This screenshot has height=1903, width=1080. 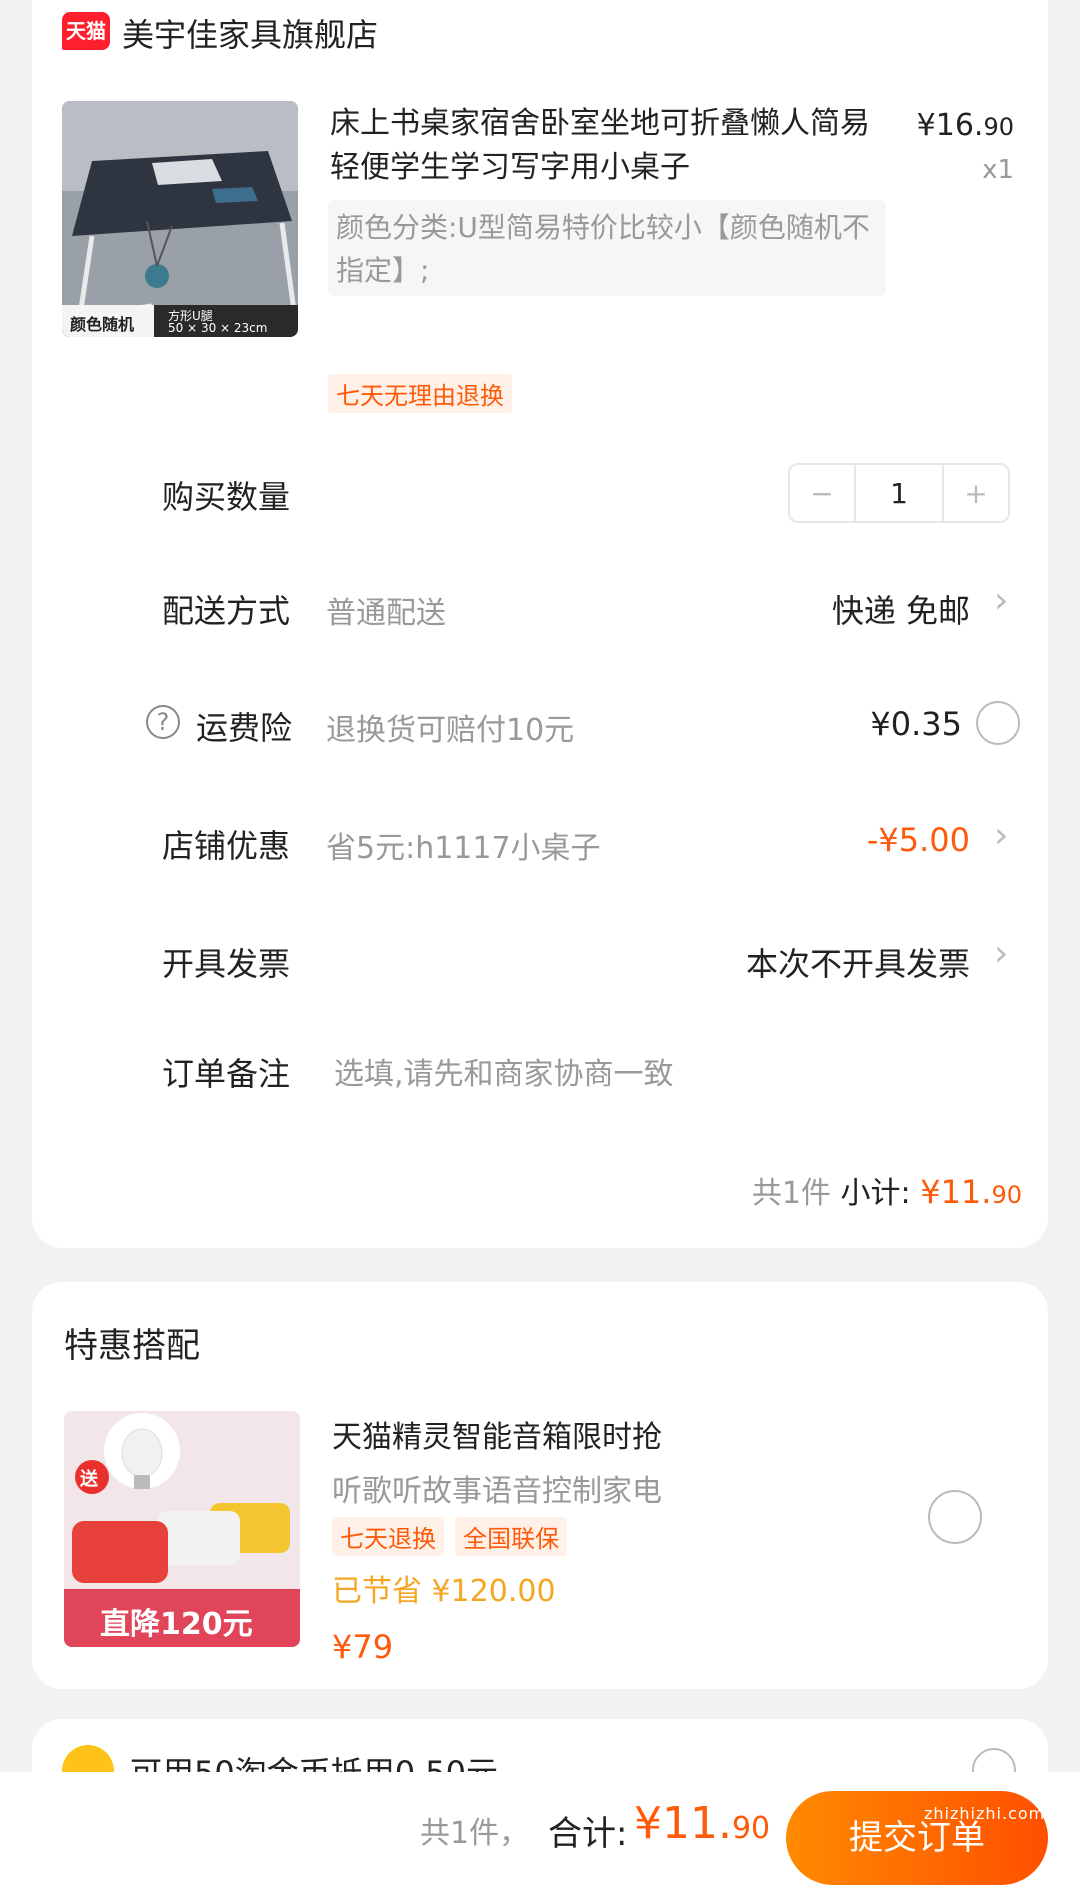 I want to click on promo-section-title: 特惠搭配, so click(x=132, y=1346).